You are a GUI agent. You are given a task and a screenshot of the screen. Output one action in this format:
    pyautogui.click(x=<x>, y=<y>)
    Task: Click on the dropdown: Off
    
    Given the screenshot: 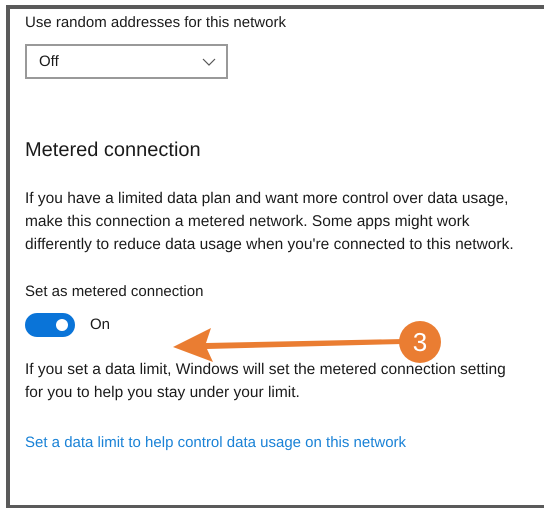 What is the action you would take?
    pyautogui.click(x=126, y=61)
    